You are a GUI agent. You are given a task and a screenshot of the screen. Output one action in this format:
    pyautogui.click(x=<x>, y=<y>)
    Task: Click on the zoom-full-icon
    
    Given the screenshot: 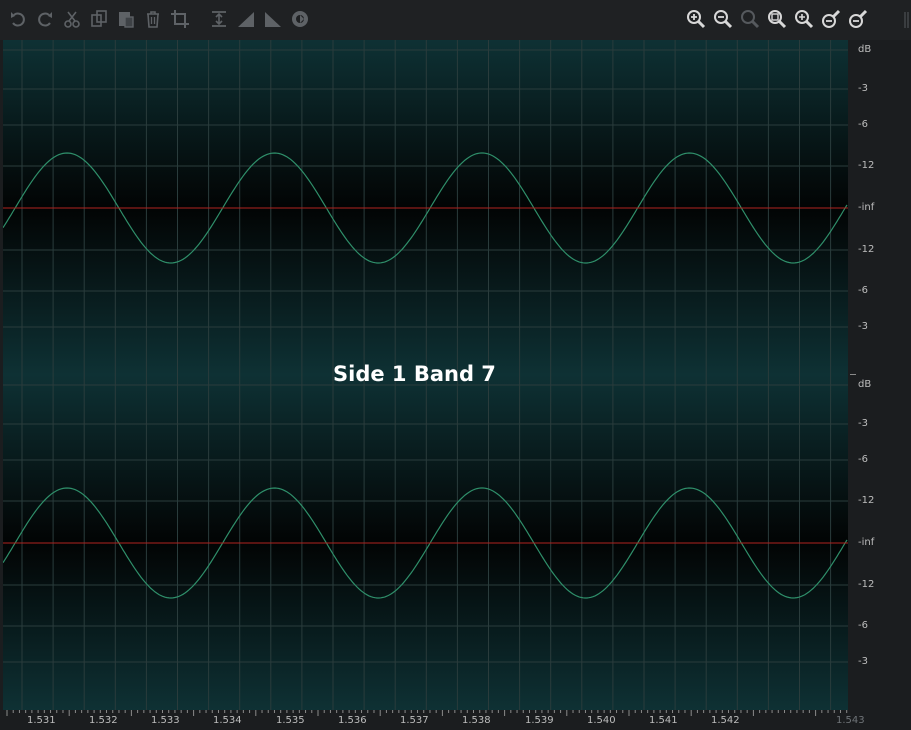 What is the action you would take?
    pyautogui.click(x=777, y=19)
    